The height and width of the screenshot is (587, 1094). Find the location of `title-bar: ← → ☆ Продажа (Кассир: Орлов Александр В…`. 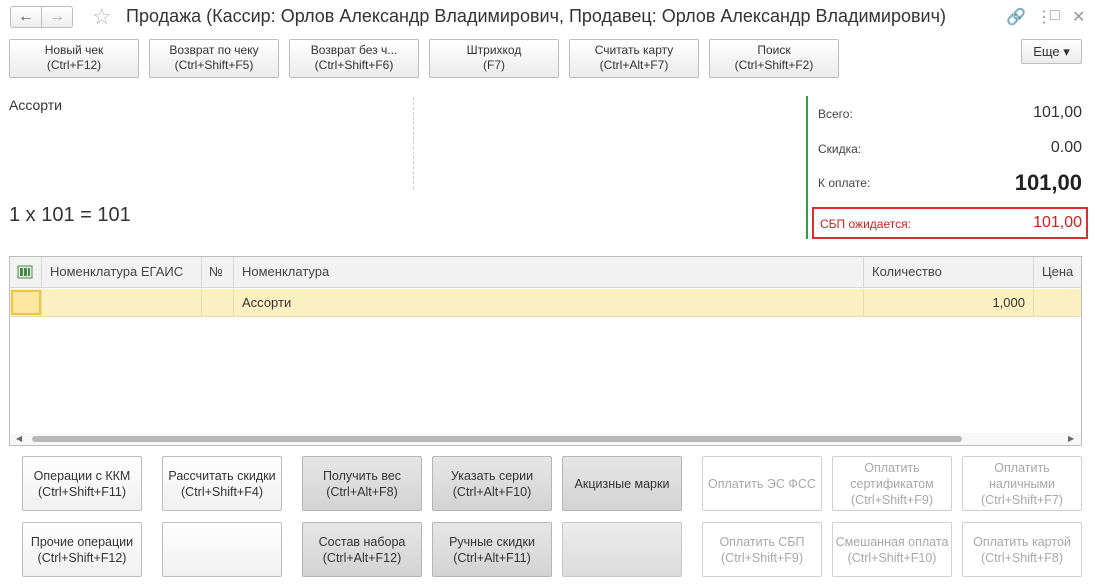

title-bar: ← → ☆ Продажа (Кассир: Орлов Александр В… is located at coordinates (547, 18).